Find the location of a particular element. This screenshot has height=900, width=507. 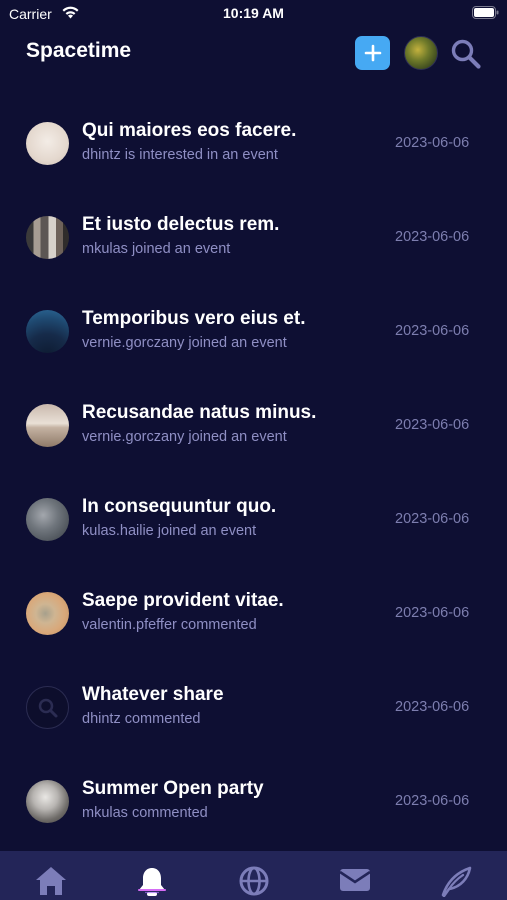

tab-bar is located at coordinates (253, 875).